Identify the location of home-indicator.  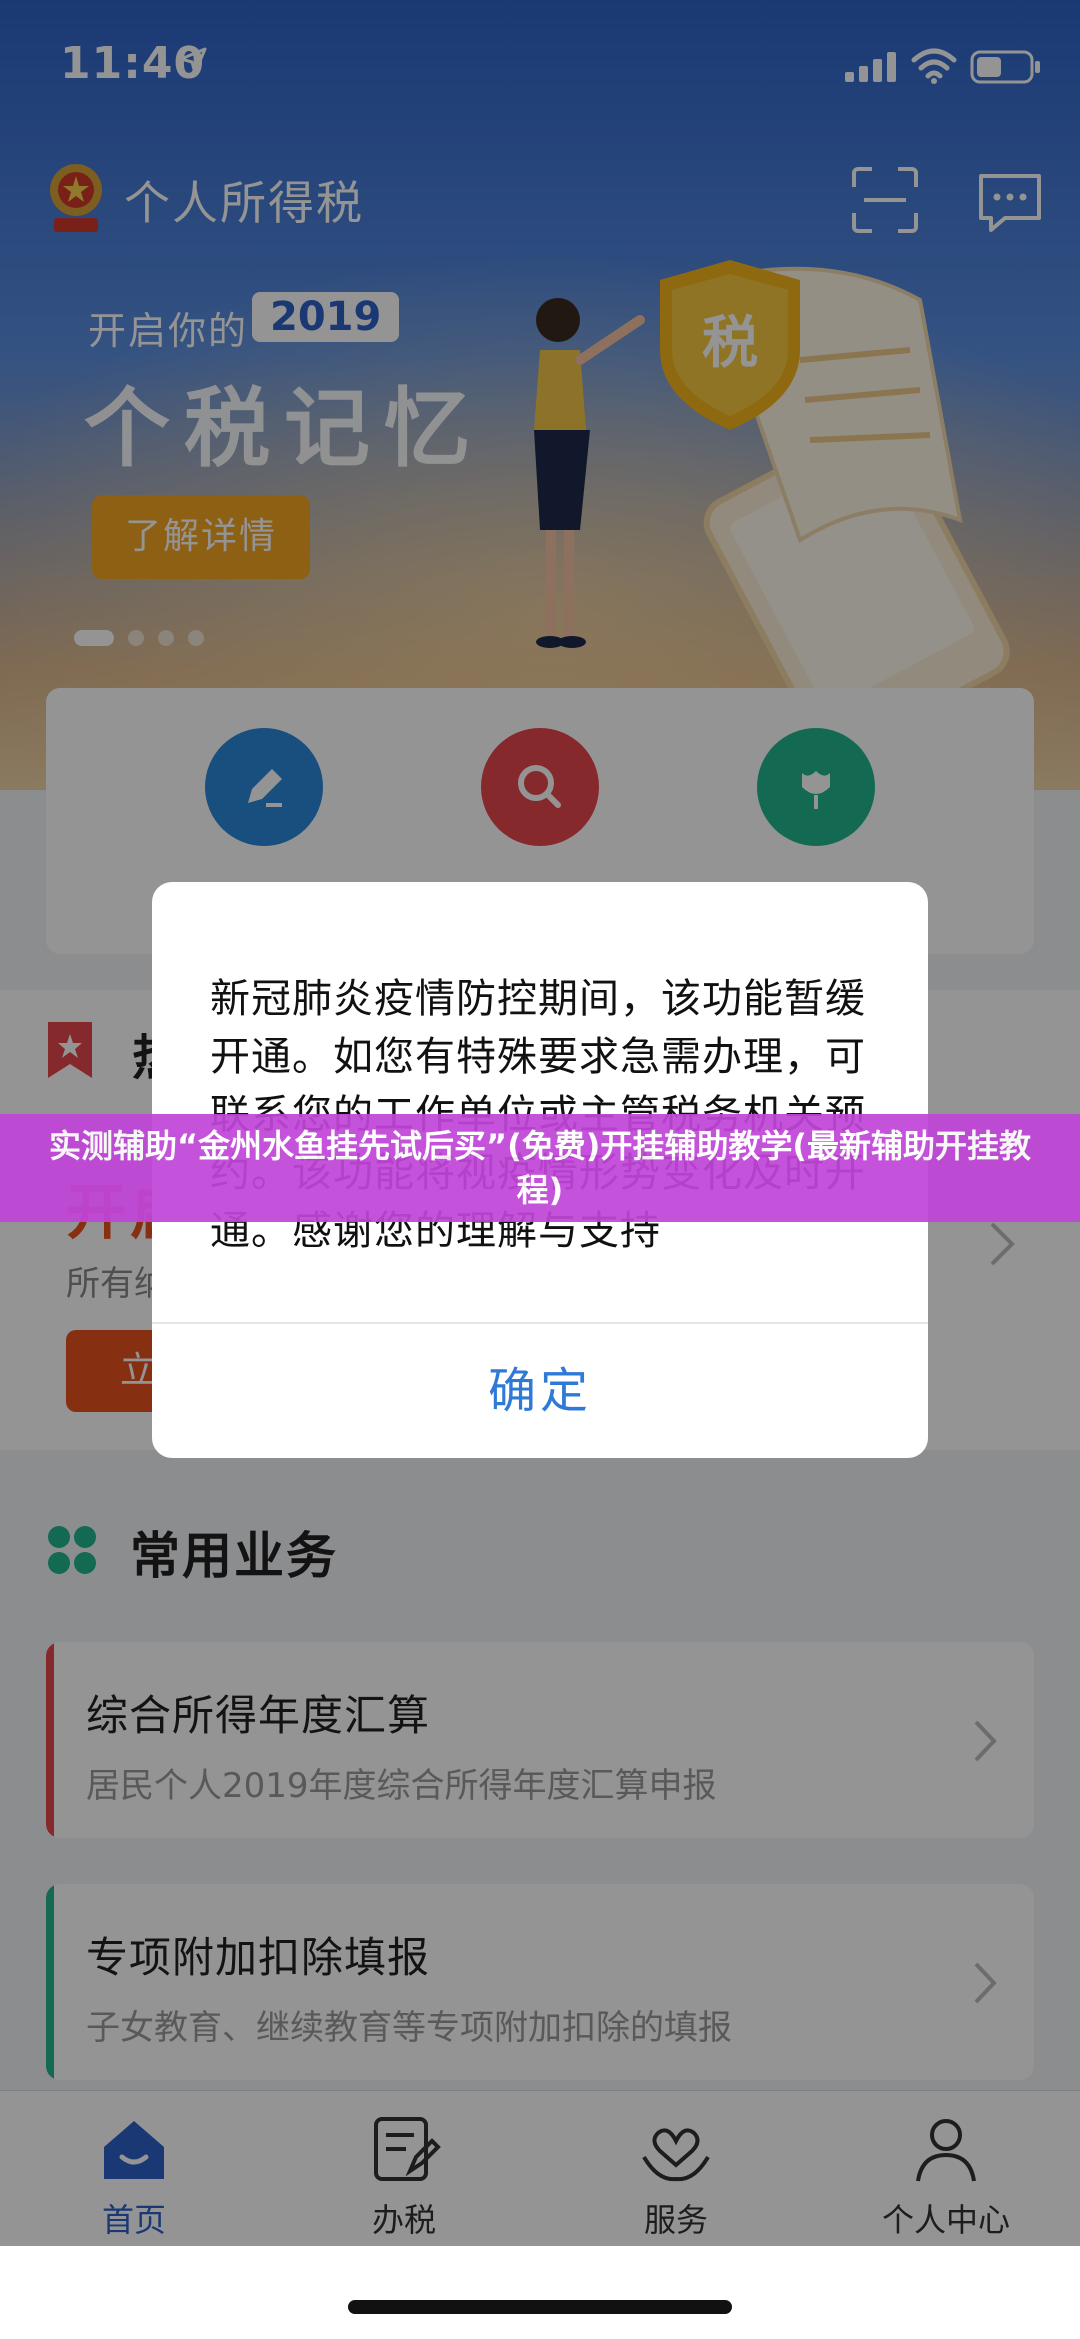
(540, 2307).